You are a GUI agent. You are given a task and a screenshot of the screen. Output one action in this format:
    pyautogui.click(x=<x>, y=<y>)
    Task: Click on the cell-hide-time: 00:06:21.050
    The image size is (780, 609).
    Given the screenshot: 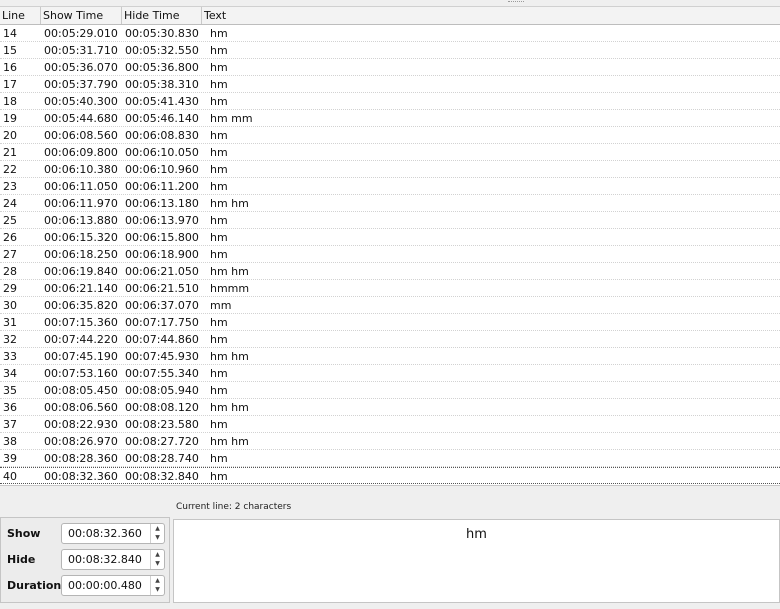 What is the action you would take?
    pyautogui.click(x=162, y=271)
    